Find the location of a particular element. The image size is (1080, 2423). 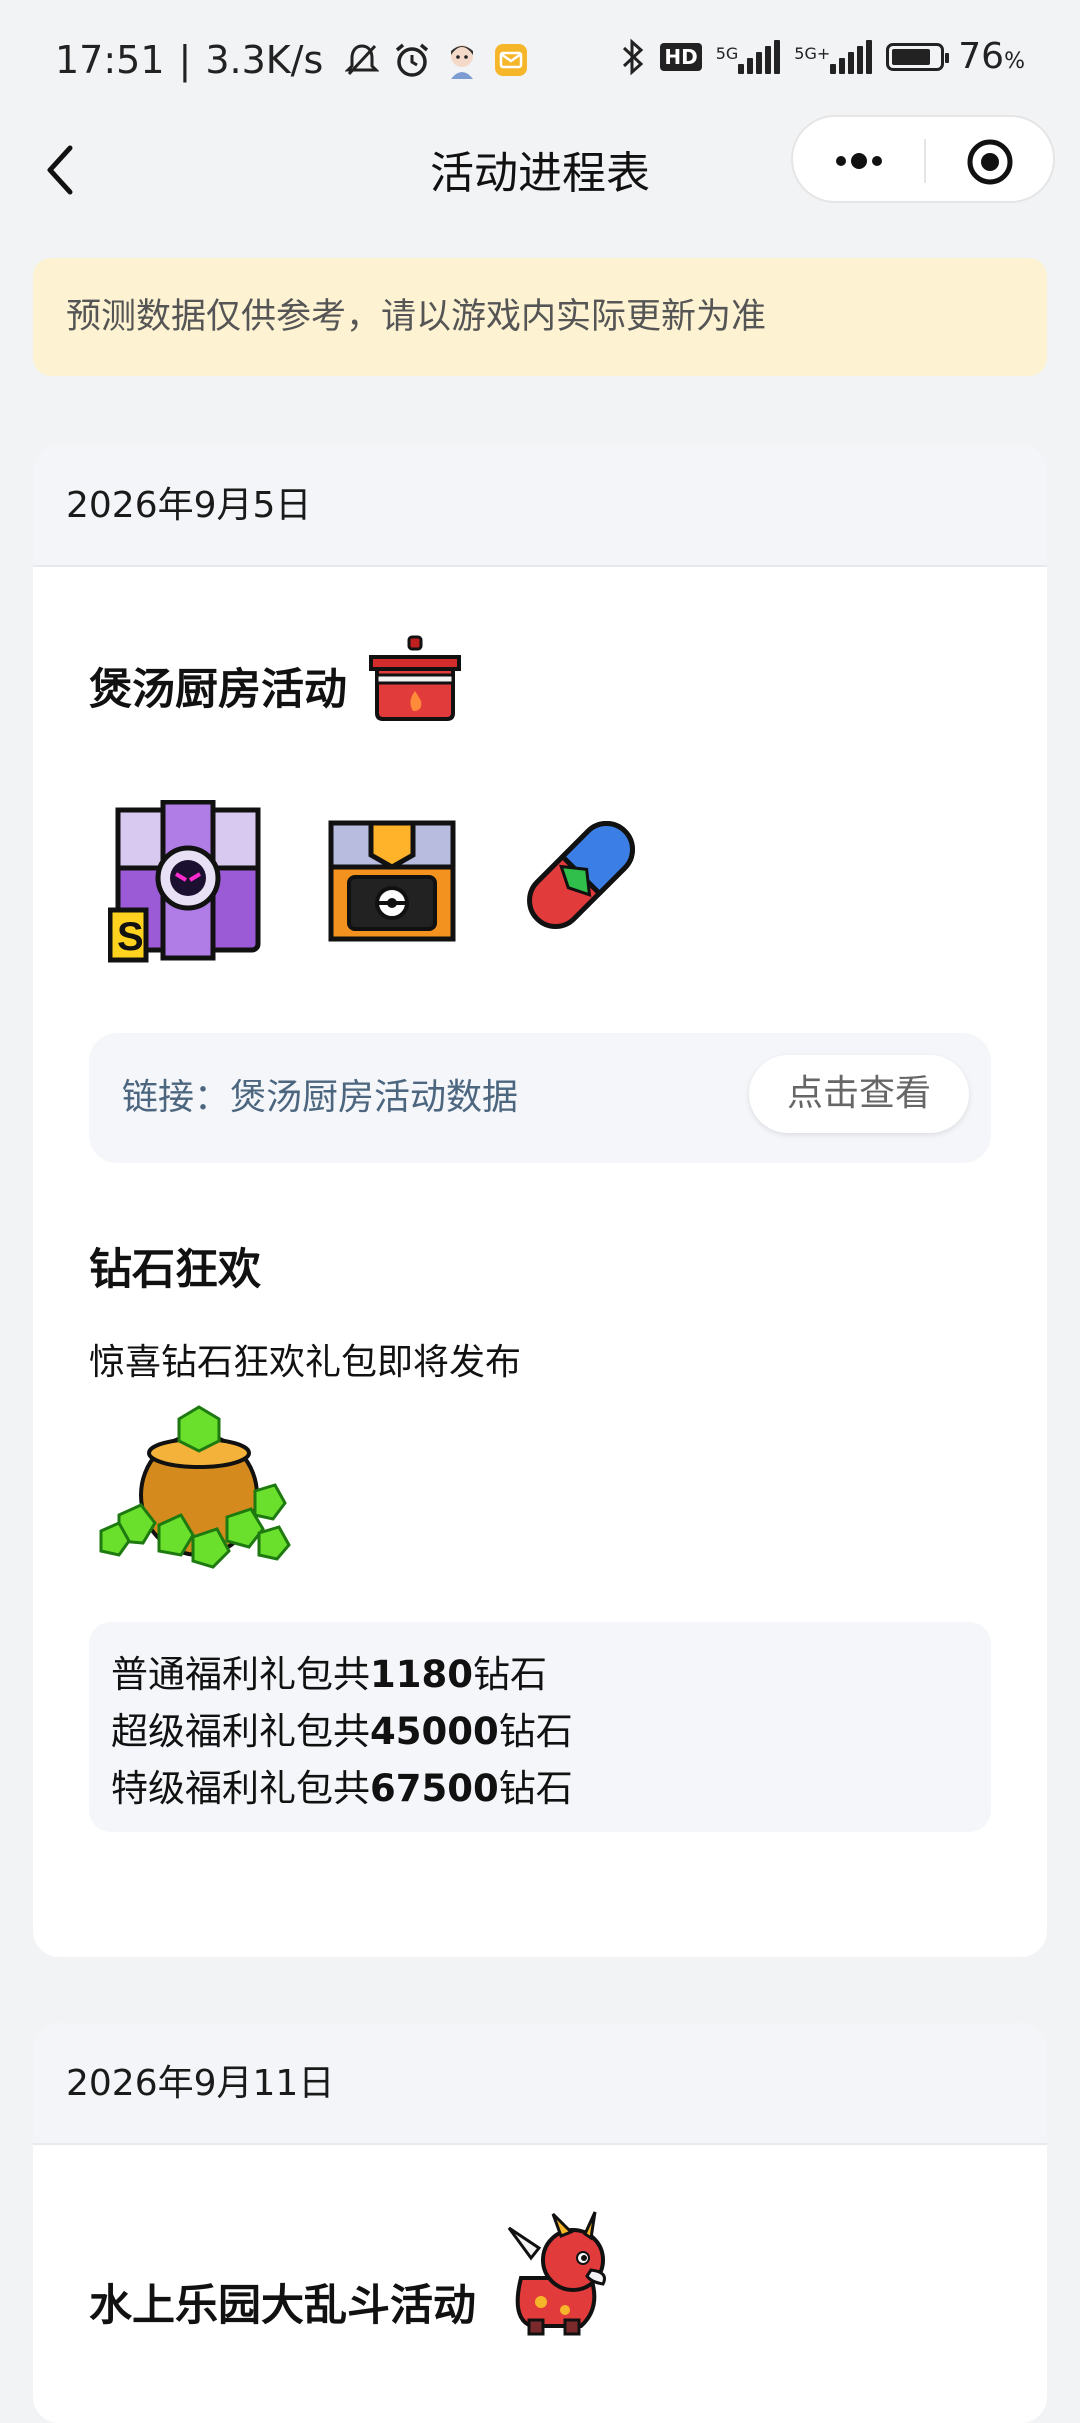

red-dragon-icon is located at coordinates (556, 2273).